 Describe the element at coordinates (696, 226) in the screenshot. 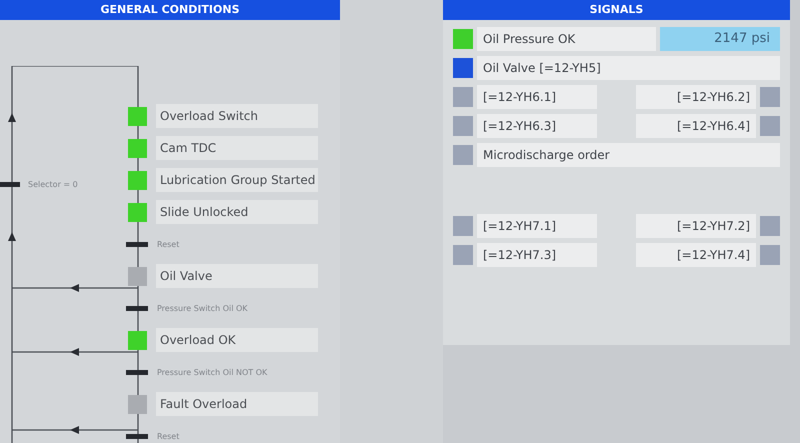

I see `signal-label: [=12-YH7.2]` at that location.